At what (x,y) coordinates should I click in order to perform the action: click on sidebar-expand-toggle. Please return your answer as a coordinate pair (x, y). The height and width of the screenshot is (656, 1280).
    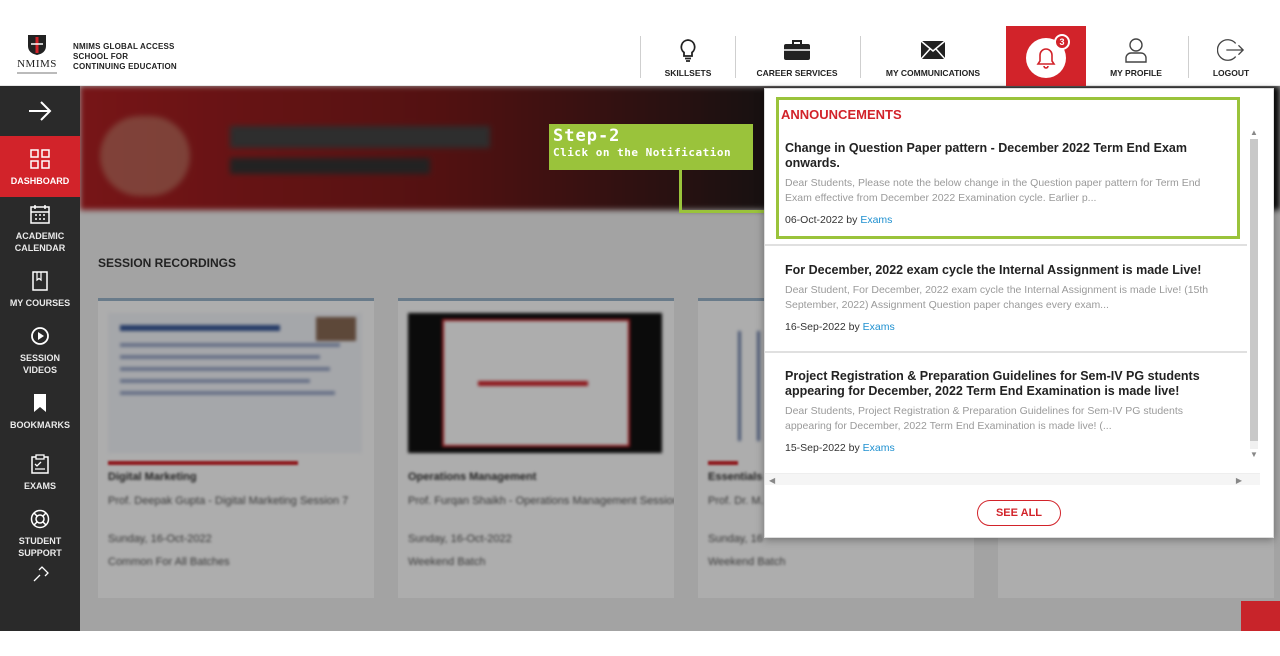
    Looking at the image, I should click on (40, 111).